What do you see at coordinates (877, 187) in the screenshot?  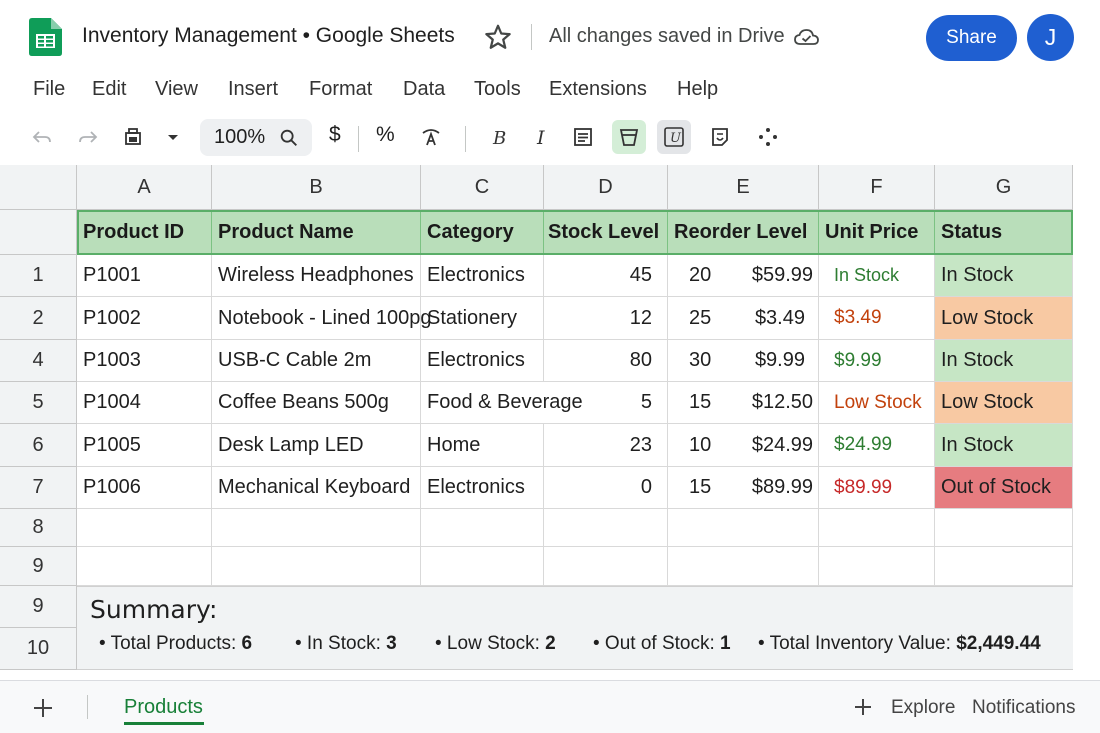 I see `column-header-f: F` at bounding box center [877, 187].